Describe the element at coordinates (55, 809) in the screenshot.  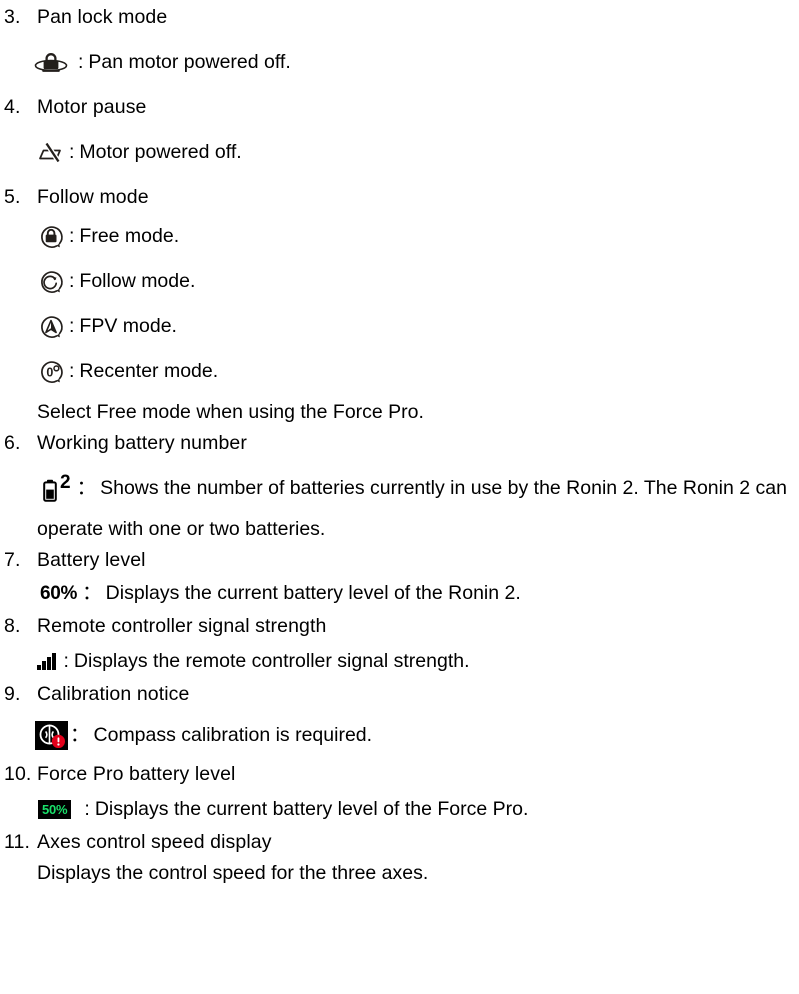
I see `force-pro-battery-badge: 50%` at that location.